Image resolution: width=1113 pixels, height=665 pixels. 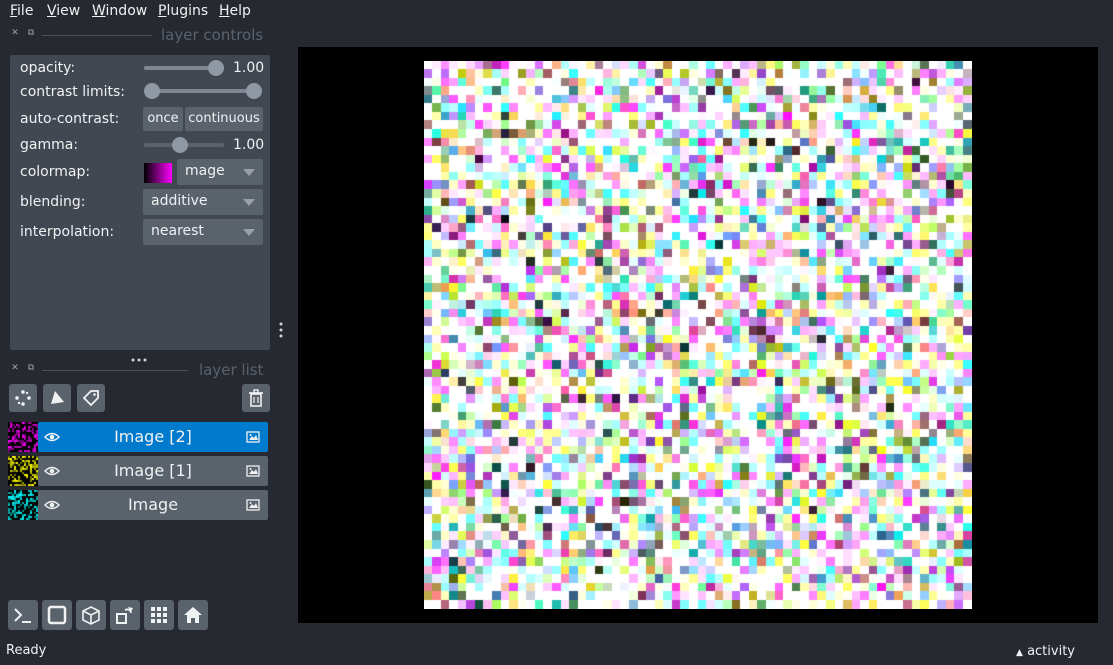 What do you see at coordinates (220, 172) in the screenshot?
I see `colormap-dropdown: mage` at bounding box center [220, 172].